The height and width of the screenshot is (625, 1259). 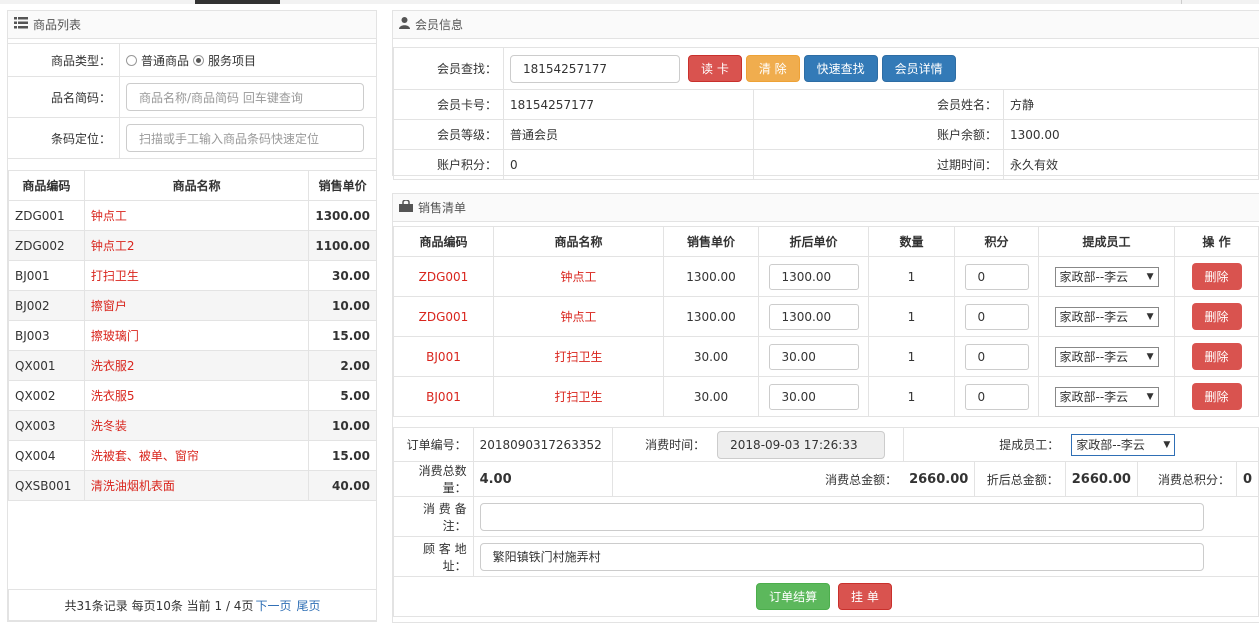 I want to click on name-label: 品名简码：, so click(x=64, y=97).